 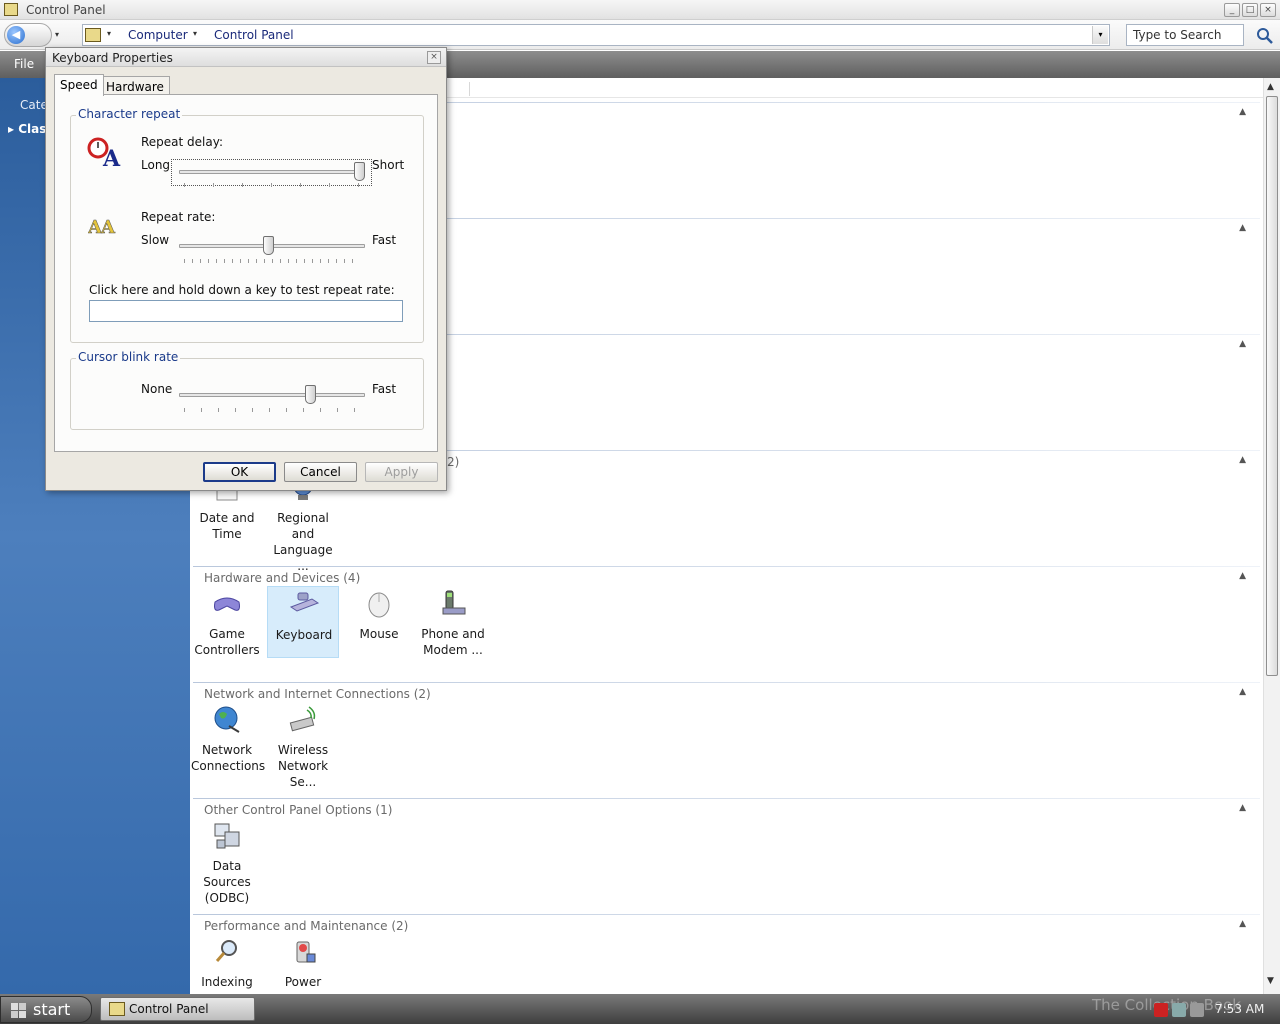 What do you see at coordinates (1265, 36) in the screenshot?
I see `search-icon` at bounding box center [1265, 36].